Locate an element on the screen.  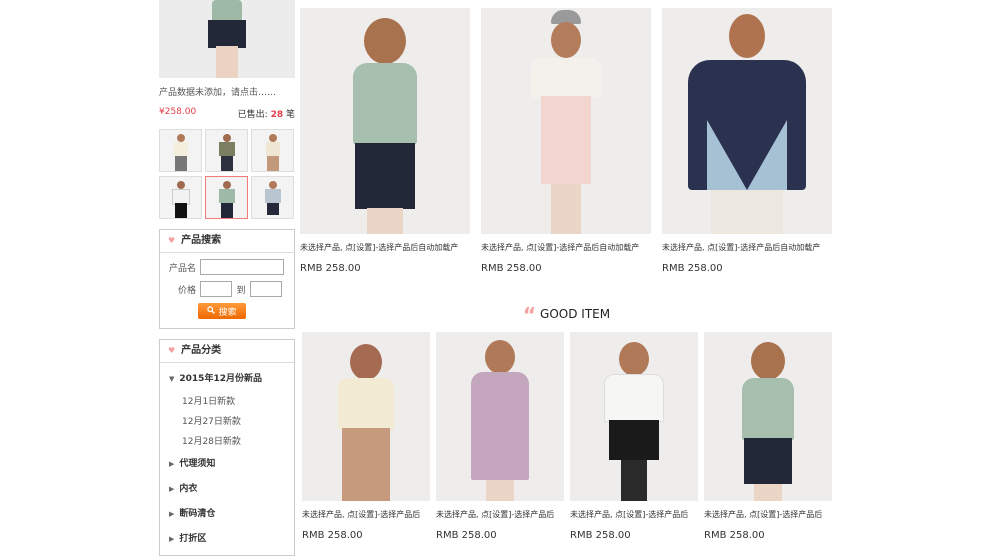
model-skirt is located at coordinates (747, 212).